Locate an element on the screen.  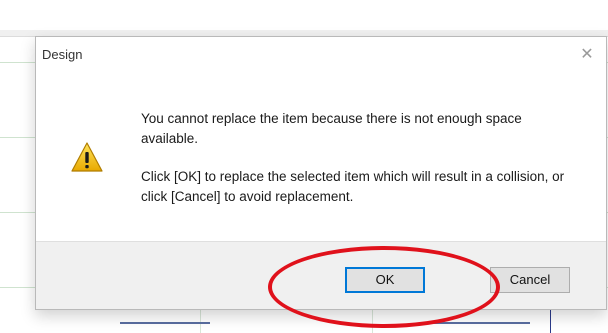
dialog-titlebar: Design ✕ is located at coordinates (321, 55).